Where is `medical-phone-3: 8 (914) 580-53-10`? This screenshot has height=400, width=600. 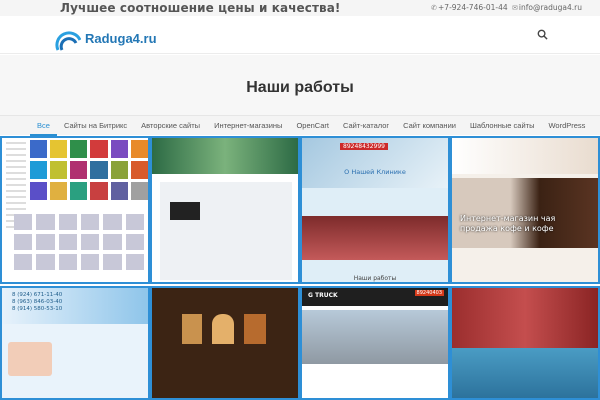
medical-phone-3: 8 (914) 580-53-10 is located at coordinates (37, 309).